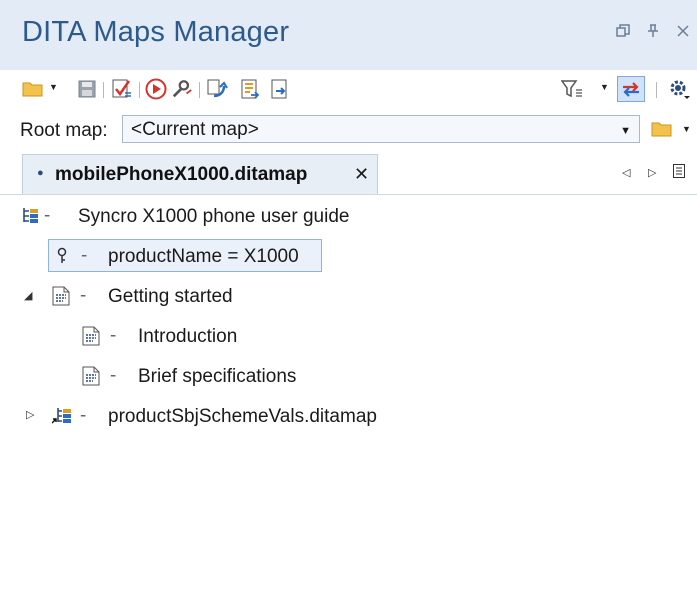 The image size is (697, 613). Describe the element at coordinates (214, 216) in the screenshot. I see `tree-item-label: Syncro X1000 phone user guide` at that location.